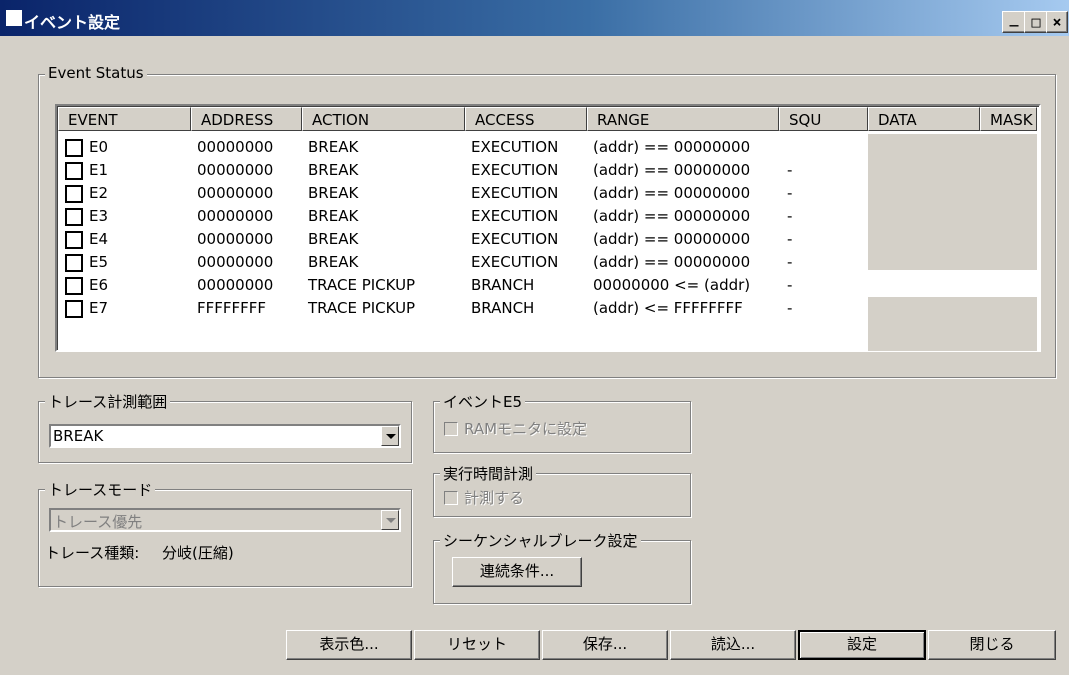 The height and width of the screenshot is (675, 1069). I want to click on trace-range-group: トレース計測範囲 BREAK, so click(225, 427).